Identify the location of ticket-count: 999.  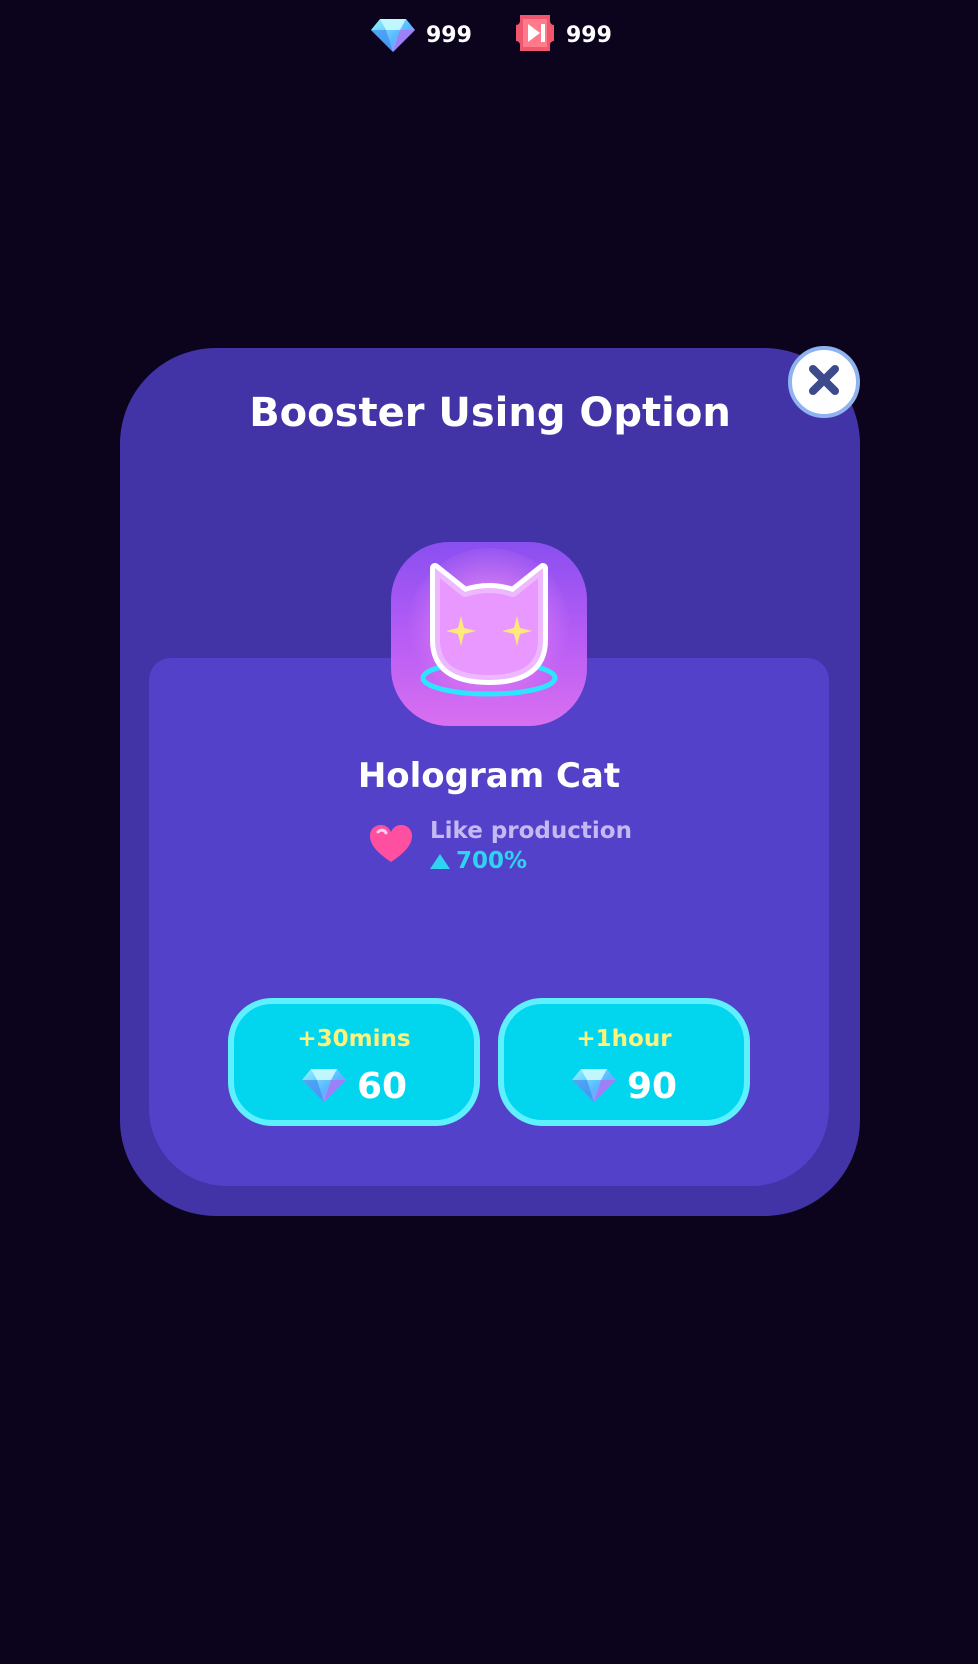
(589, 35).